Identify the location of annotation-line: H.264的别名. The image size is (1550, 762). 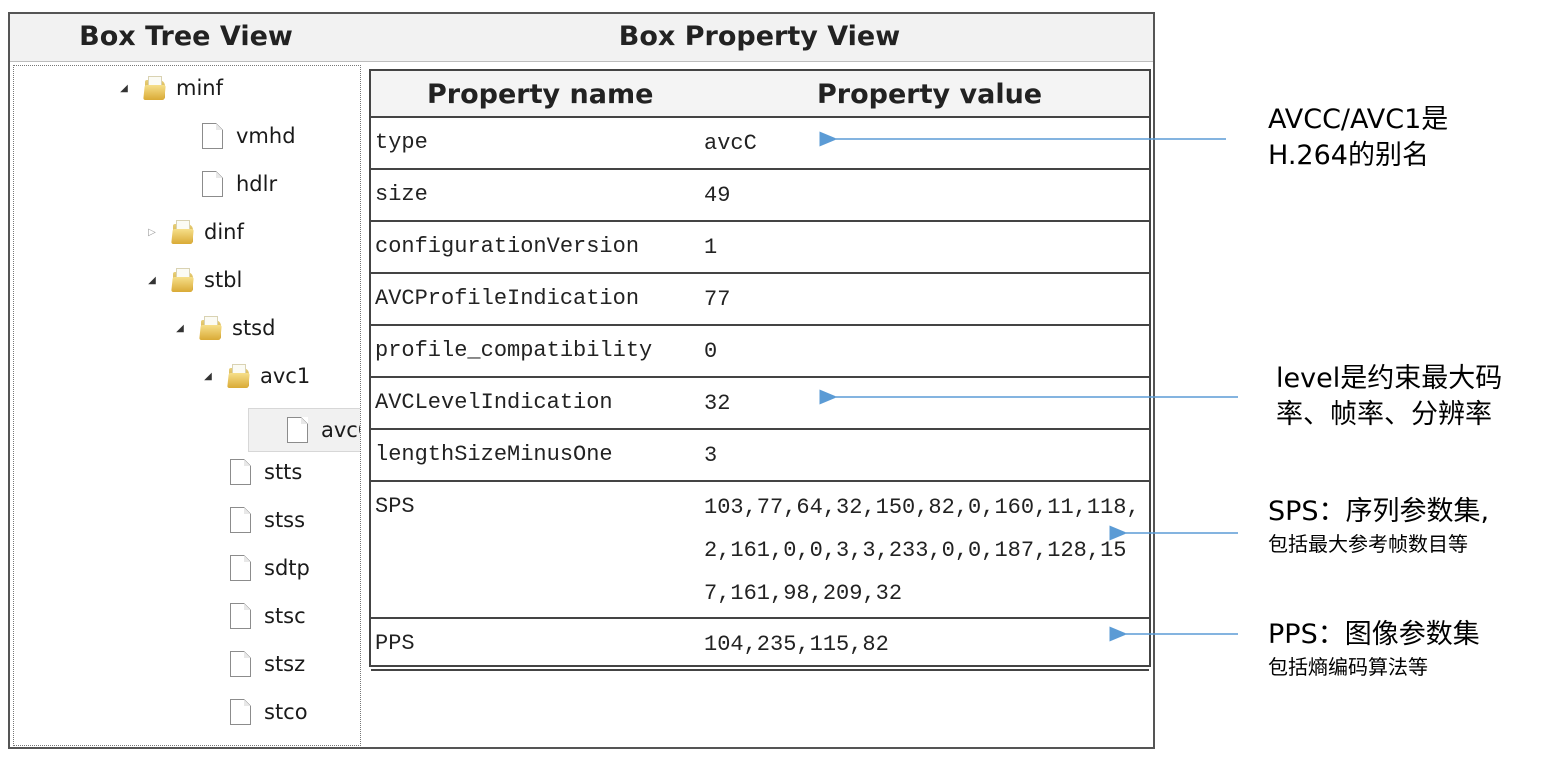
(1348, 155).